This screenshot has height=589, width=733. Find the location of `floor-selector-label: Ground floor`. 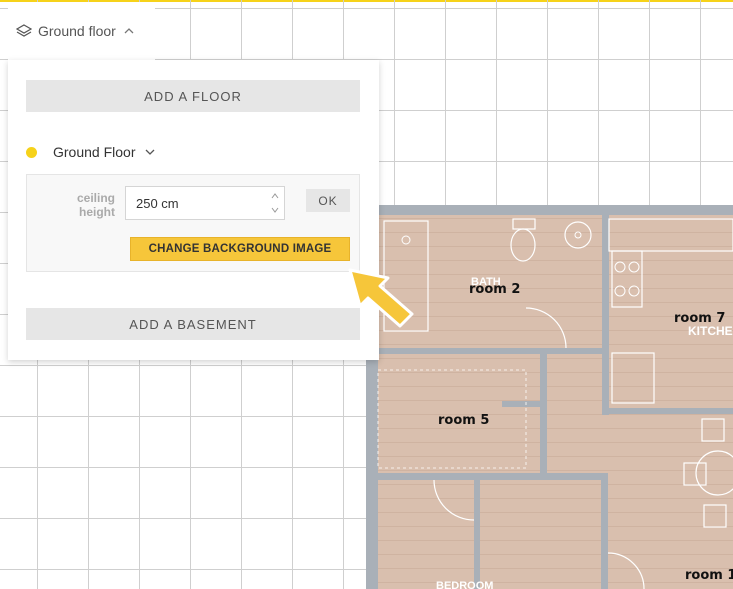

floor-selector-label: Ground floor is located at coordinates (77, 31).